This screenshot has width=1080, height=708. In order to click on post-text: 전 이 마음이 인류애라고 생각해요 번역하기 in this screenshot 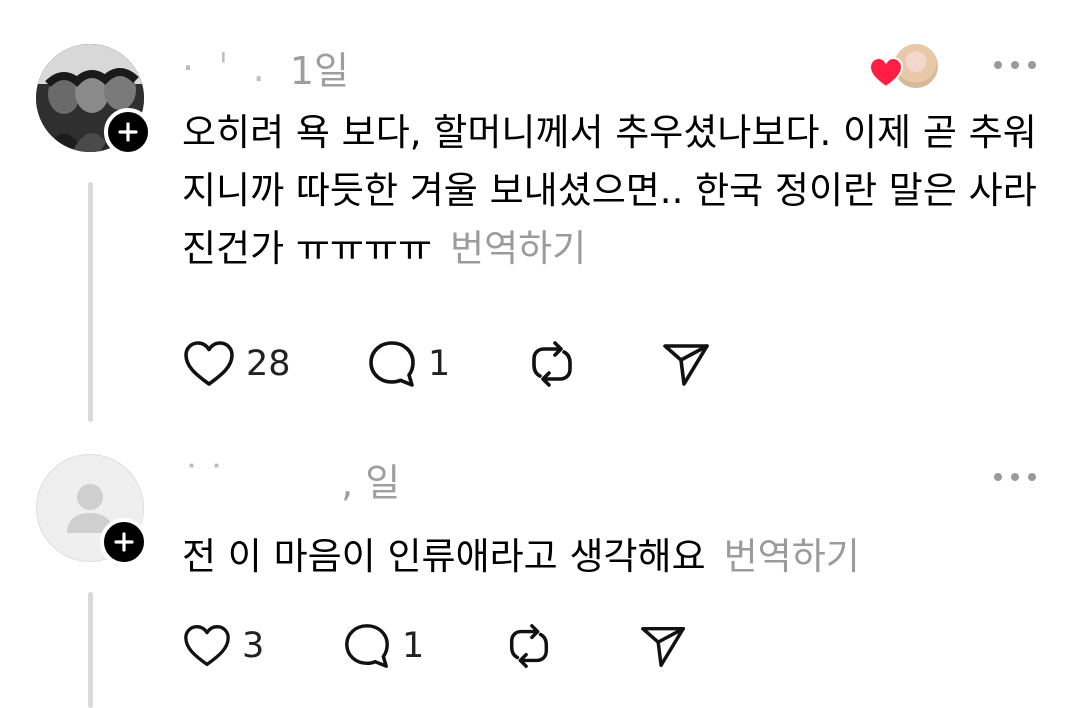, I will do `click(612, 557)`.